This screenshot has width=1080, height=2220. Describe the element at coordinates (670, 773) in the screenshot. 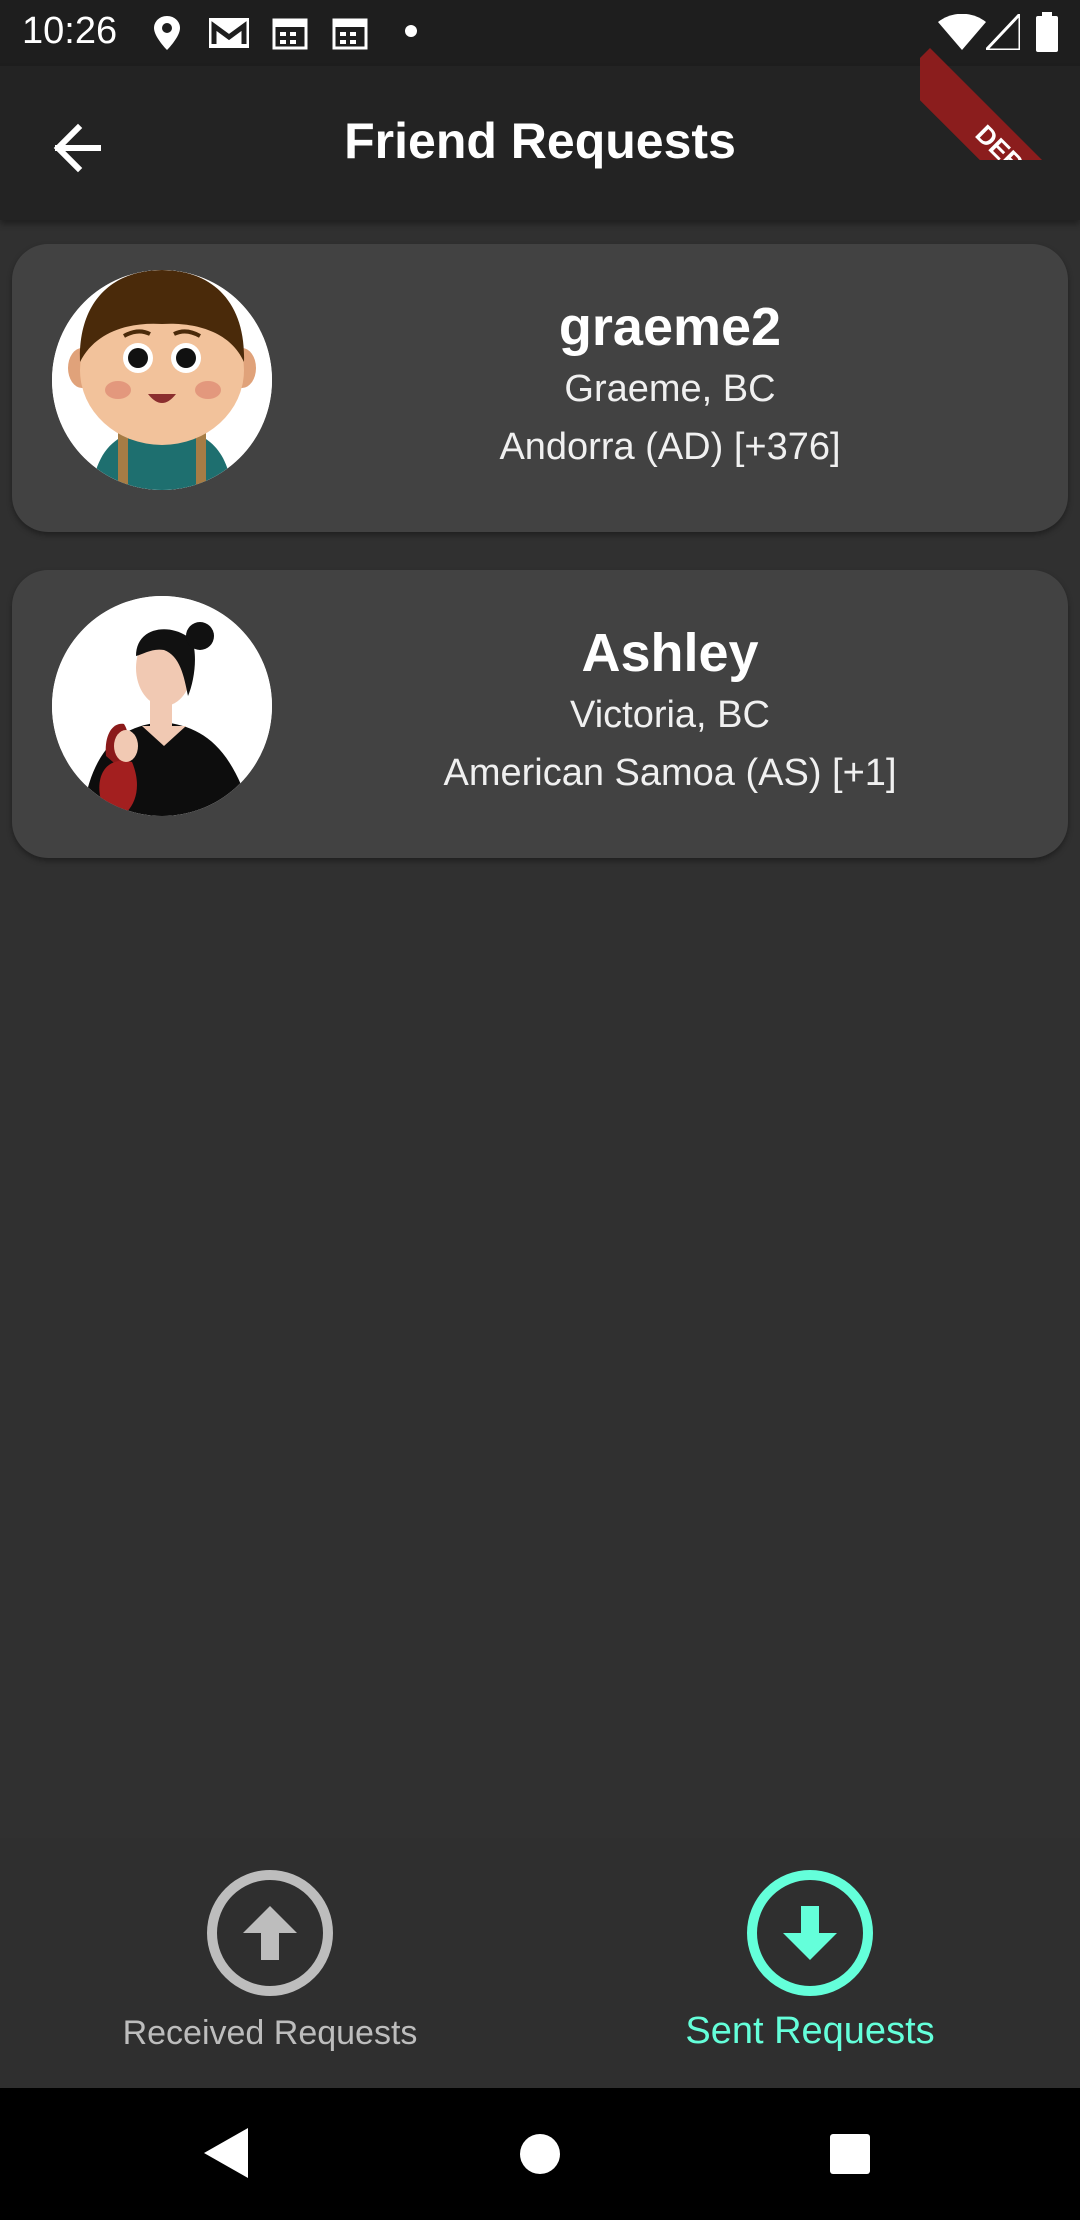

I see `request-country: American Samoa (AS) [+1]` at that location.